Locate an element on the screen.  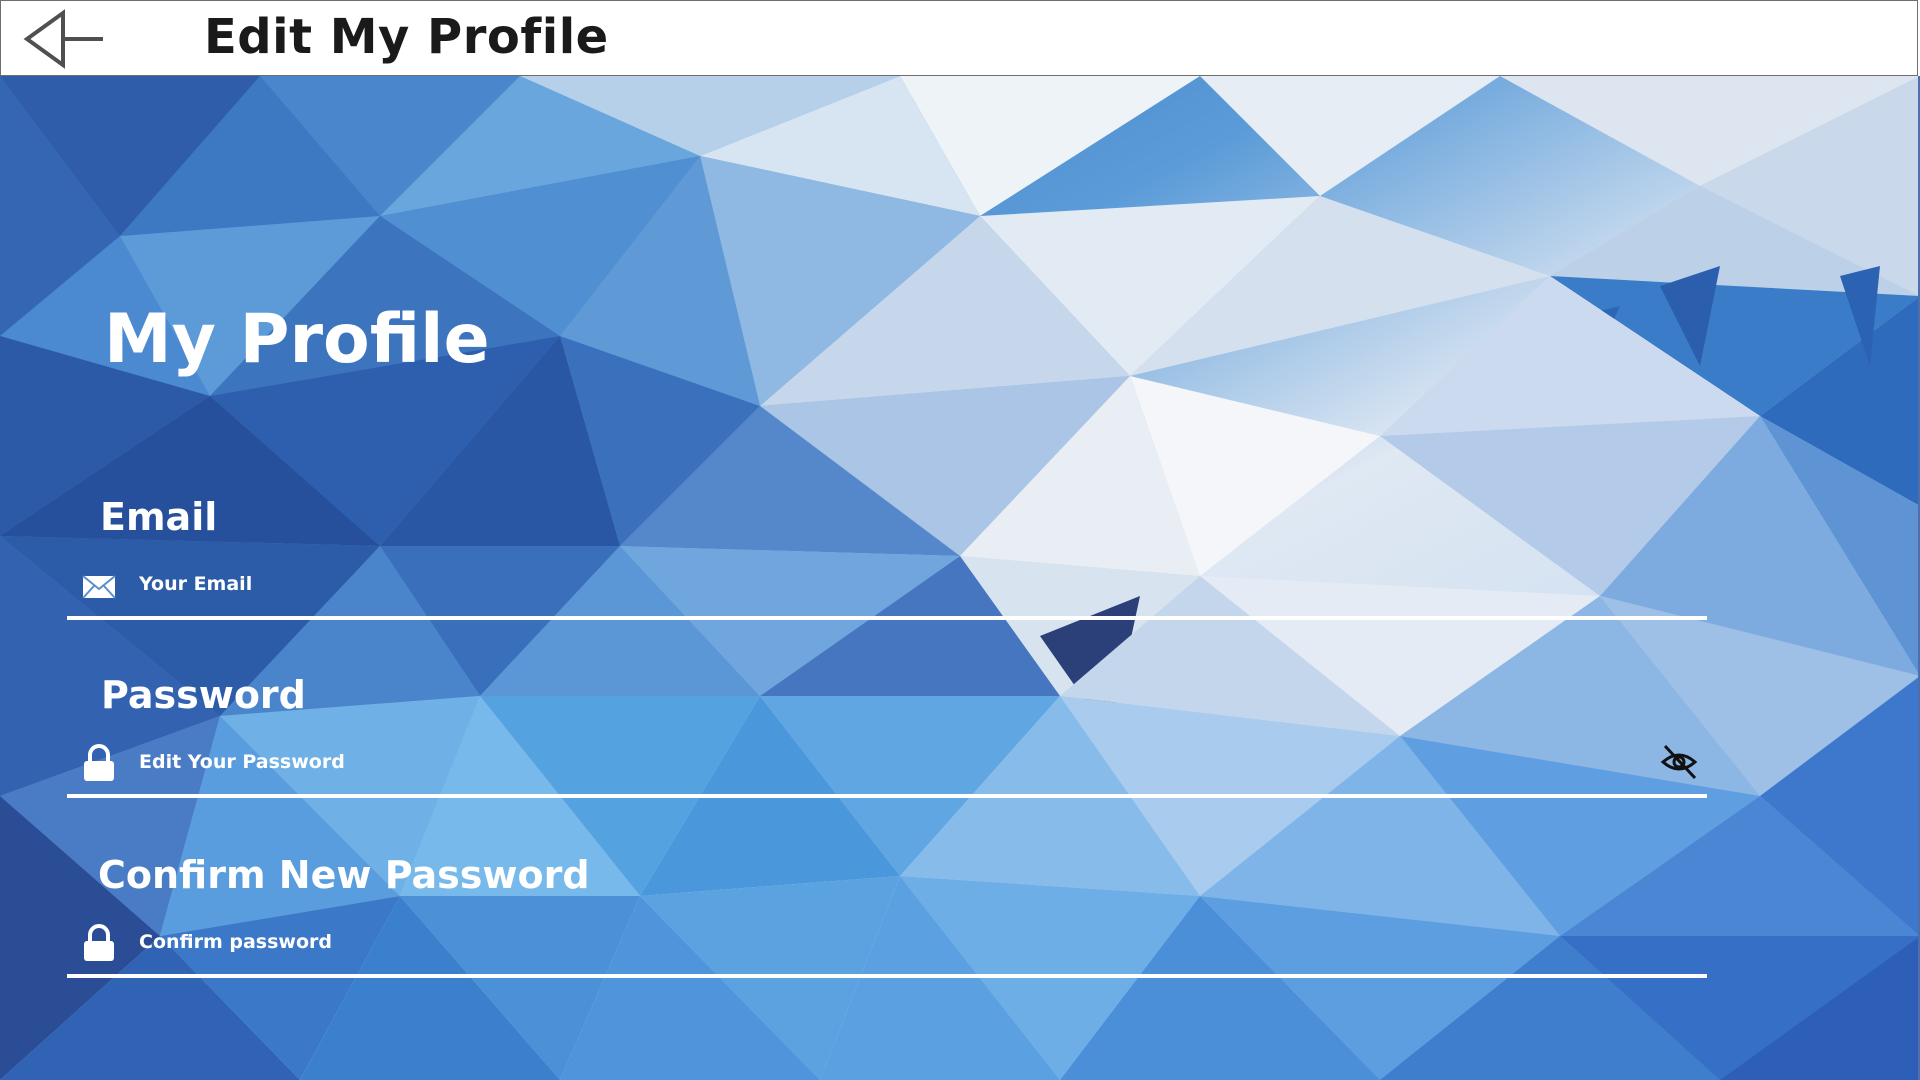
page-title: Edit My Profile is located at coordinates (406, 37).